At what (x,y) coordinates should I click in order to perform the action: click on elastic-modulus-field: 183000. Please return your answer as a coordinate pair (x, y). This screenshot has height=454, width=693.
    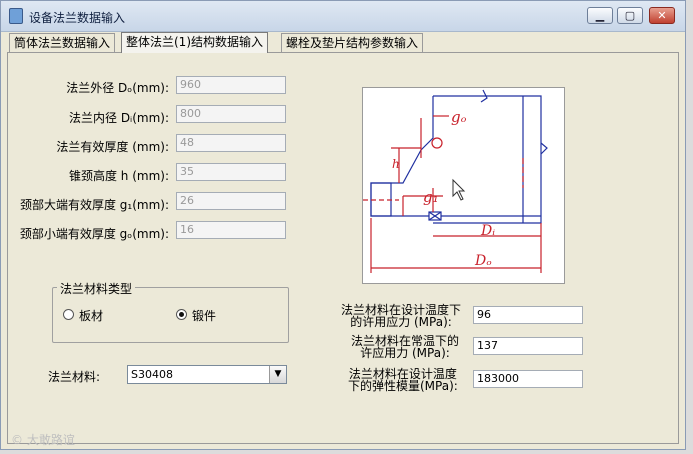
    Looking at the image, I should click on (528, 379).